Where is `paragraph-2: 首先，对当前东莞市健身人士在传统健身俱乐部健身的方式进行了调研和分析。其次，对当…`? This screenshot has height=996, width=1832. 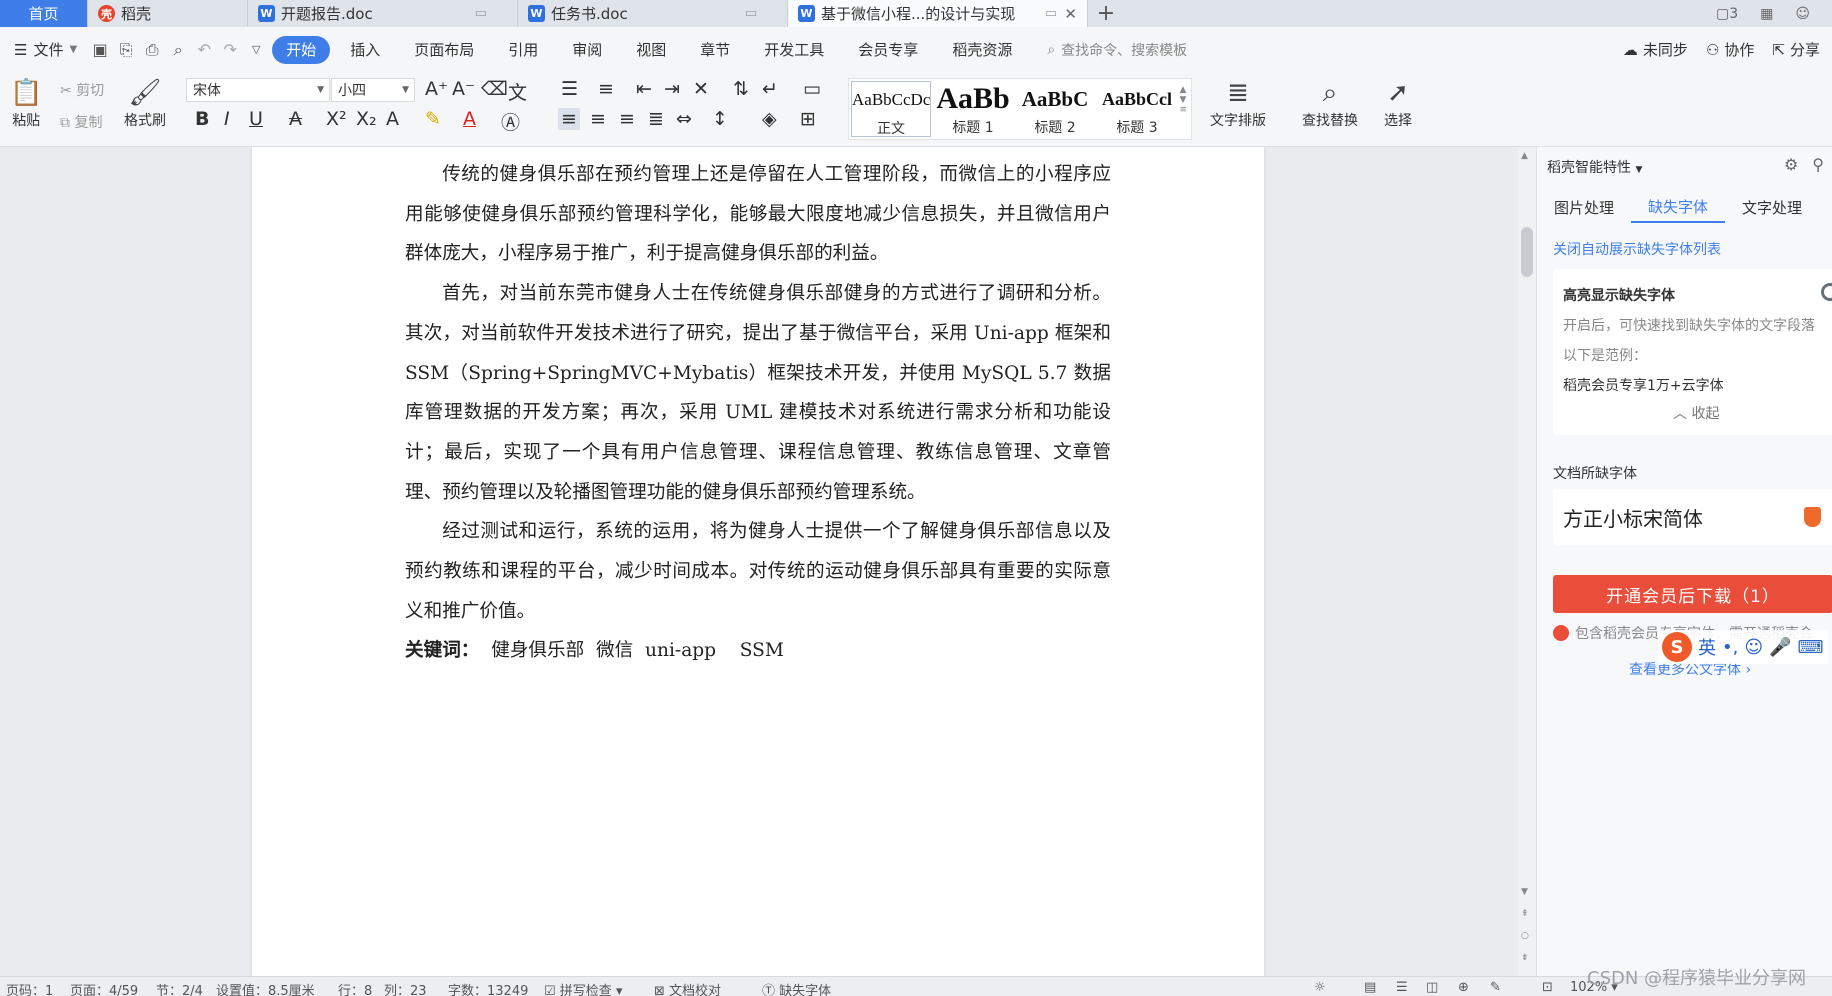 paragraph-2: 首先，对当前东莞市健身人士在传统健身俱乐部健身的方式进行了调研和分析。其次，对当… is located at coordinates (758, 393).